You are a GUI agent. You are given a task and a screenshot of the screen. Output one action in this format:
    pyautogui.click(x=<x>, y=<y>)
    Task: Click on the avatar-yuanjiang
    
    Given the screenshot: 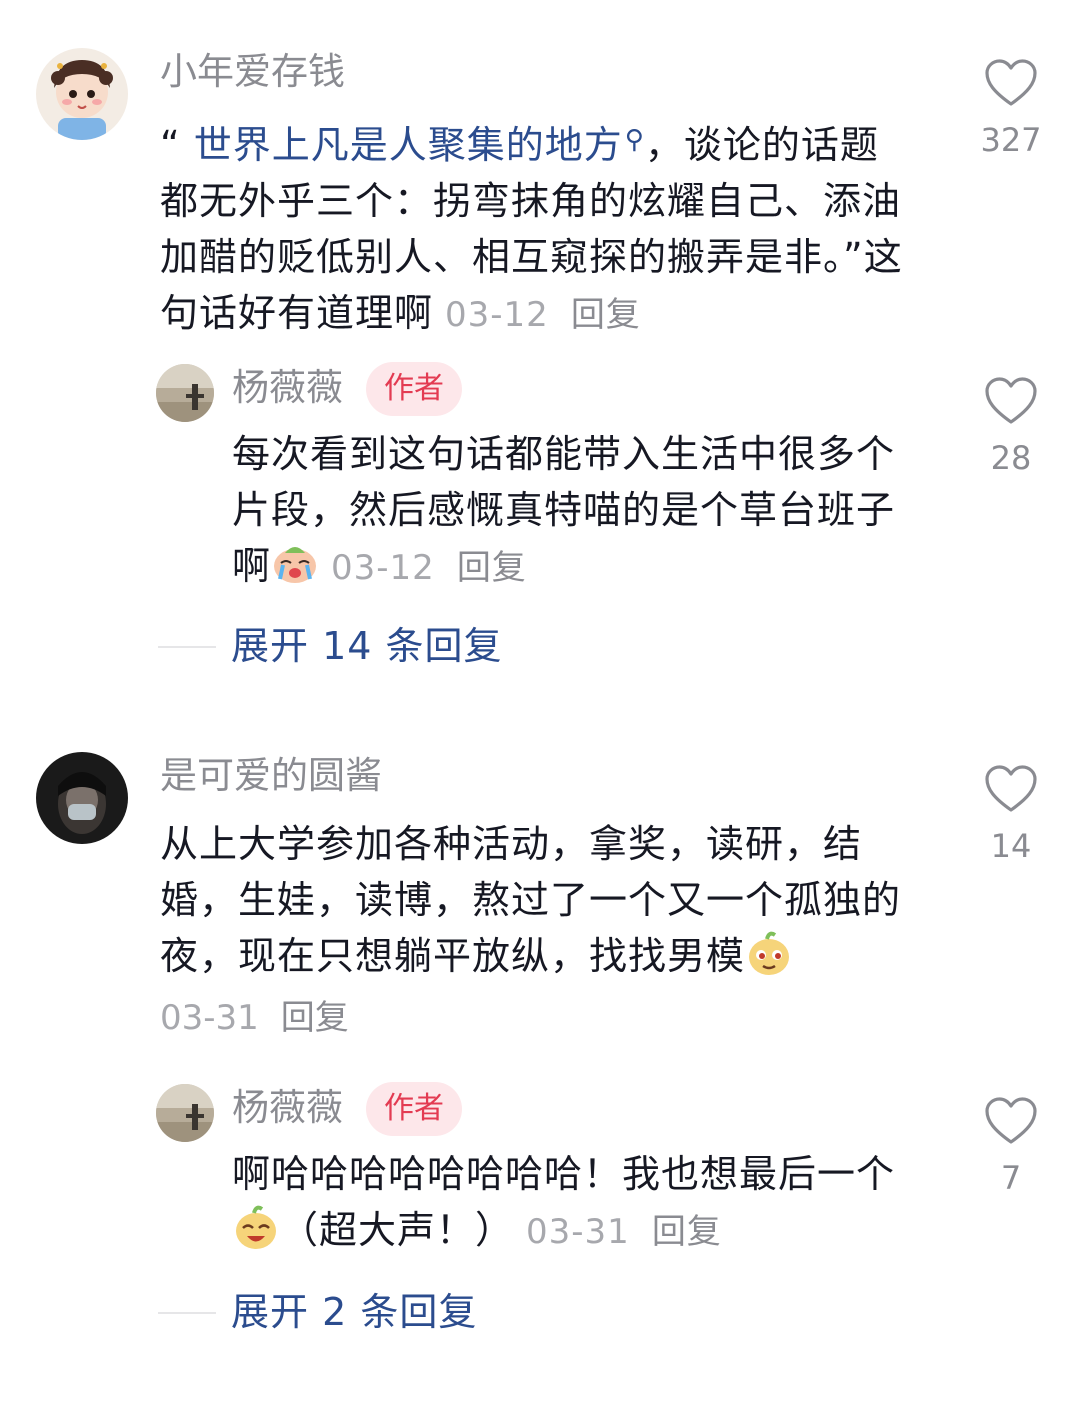 What is the action you would take?
    pyautogui.click(x=82, y=798)
    